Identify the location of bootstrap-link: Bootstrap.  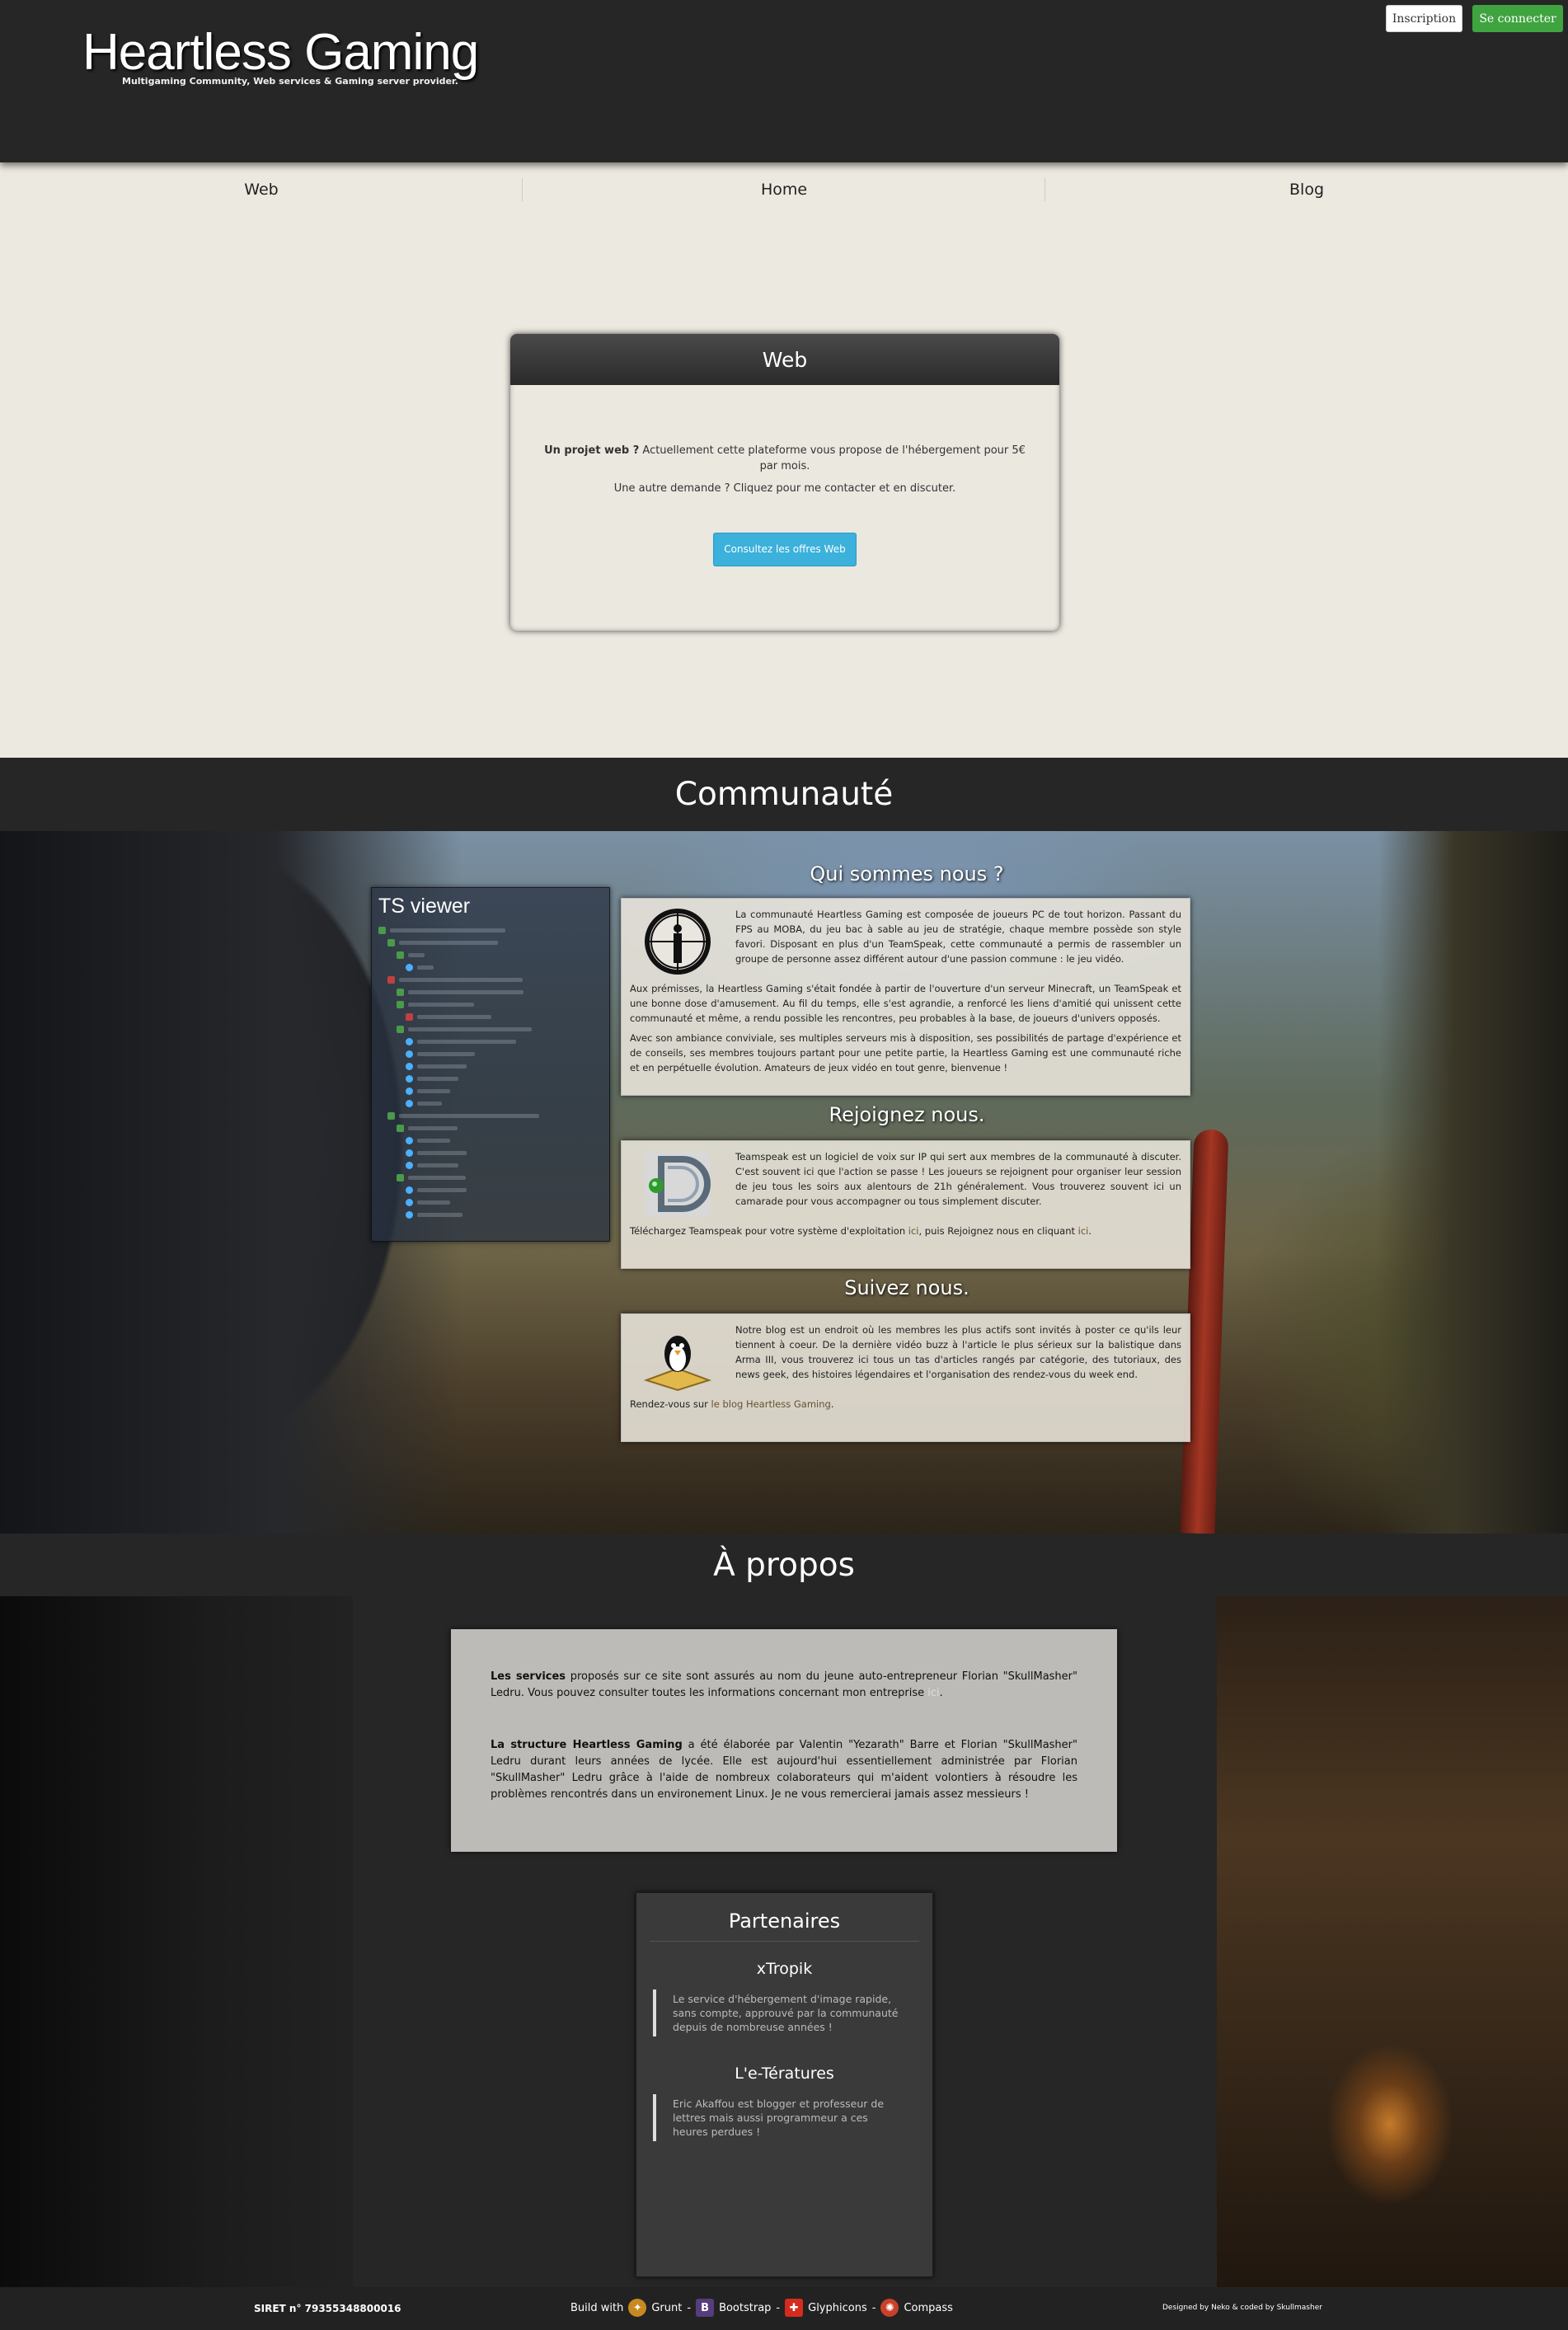
(745, 2308).